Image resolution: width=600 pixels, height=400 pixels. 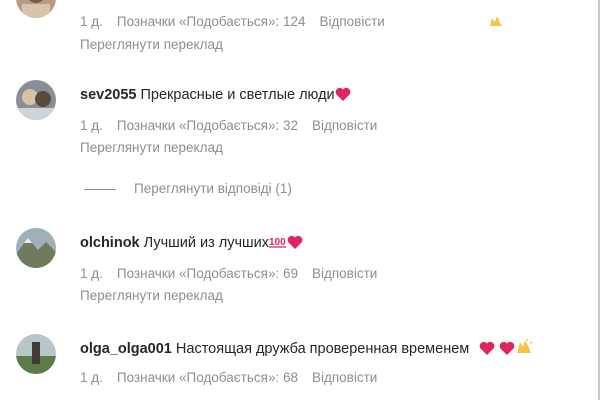 I want to click on replies-divider, so click(x=100, y=189).